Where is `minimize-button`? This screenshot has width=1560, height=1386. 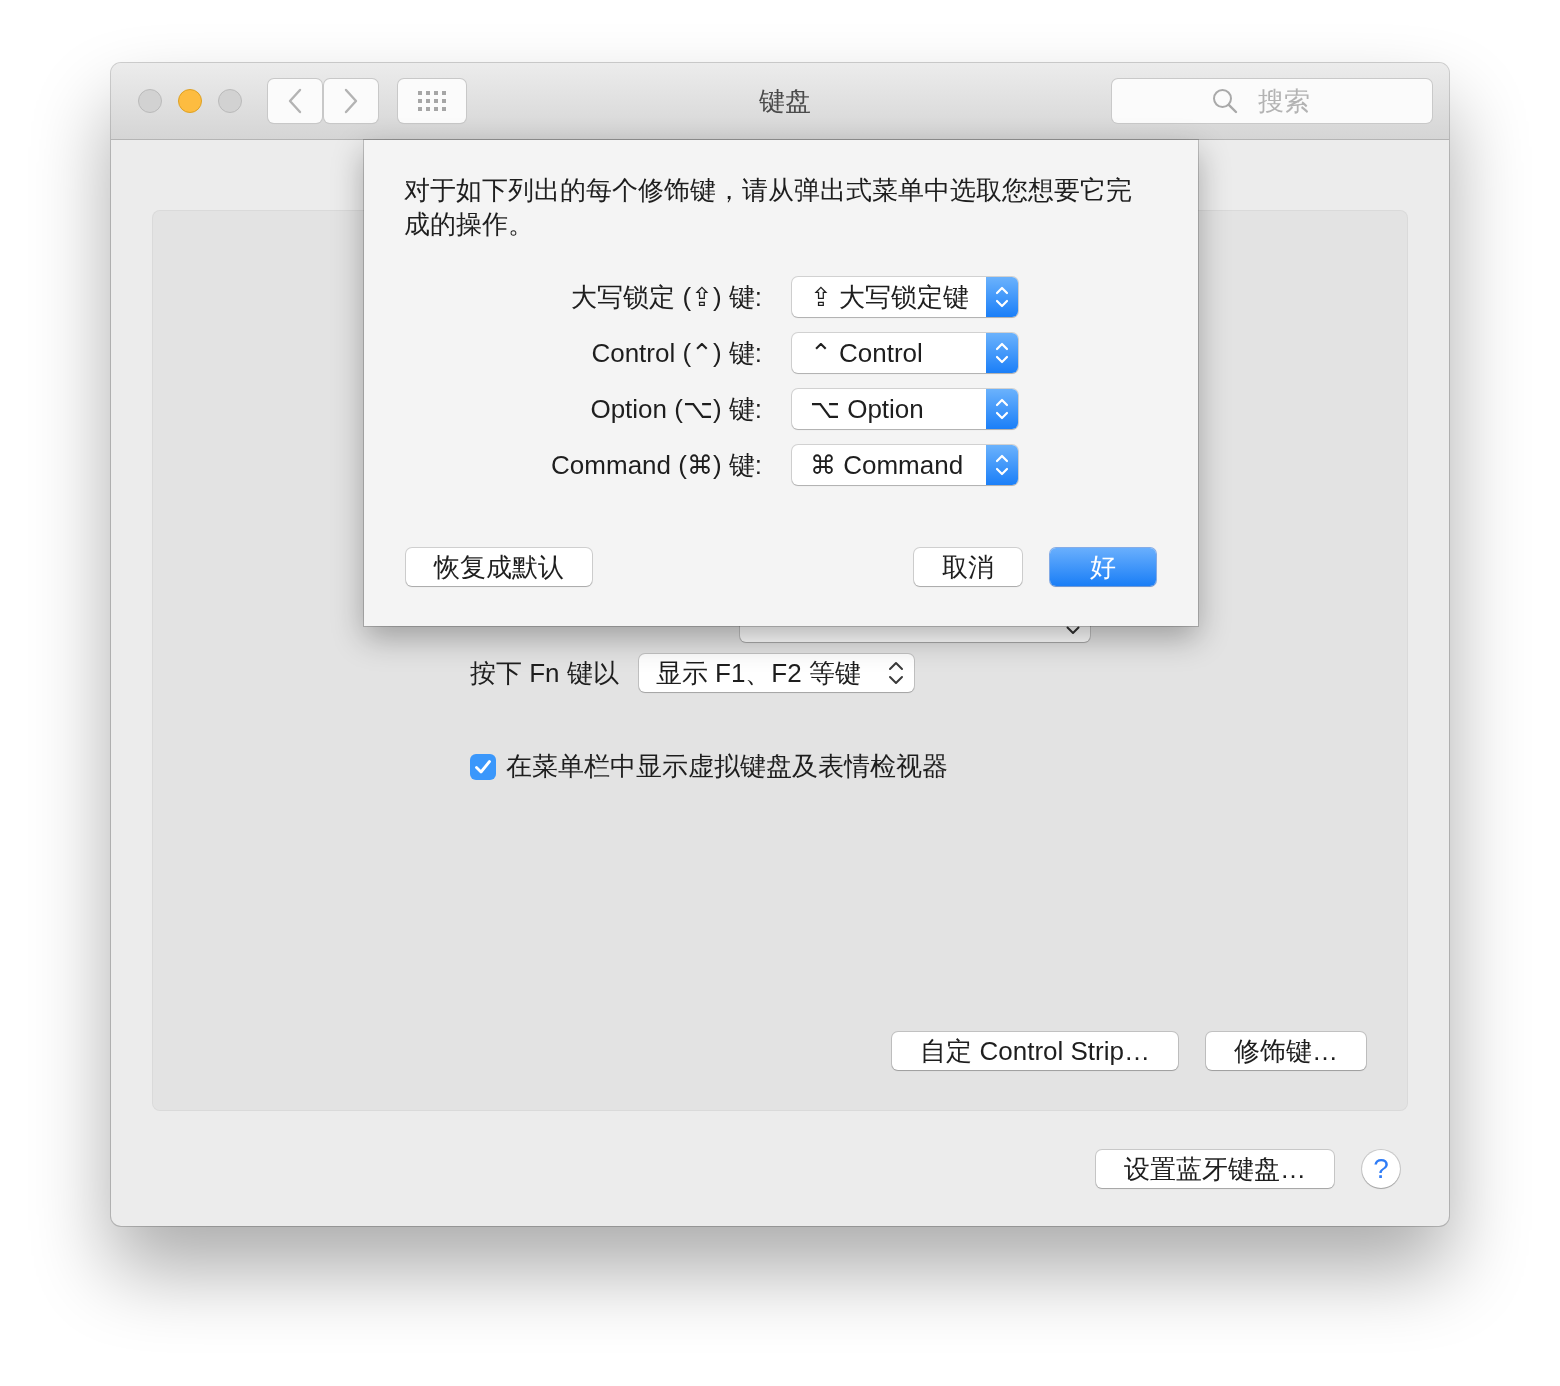
minimize-button is located at coordinates (190, 101).